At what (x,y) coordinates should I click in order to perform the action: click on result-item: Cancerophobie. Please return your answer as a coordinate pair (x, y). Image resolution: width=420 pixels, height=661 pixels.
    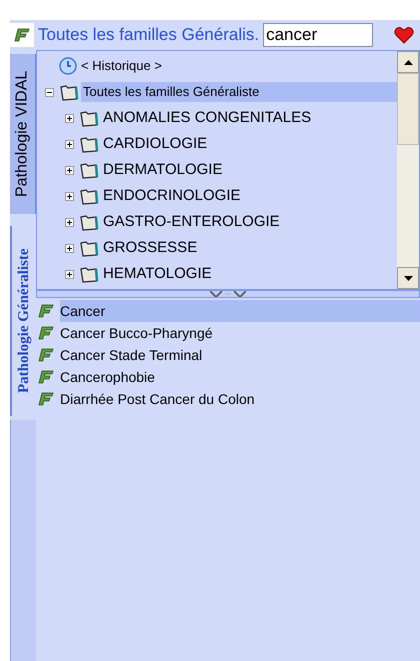
    Looking at the image, I should click on (107, 377).